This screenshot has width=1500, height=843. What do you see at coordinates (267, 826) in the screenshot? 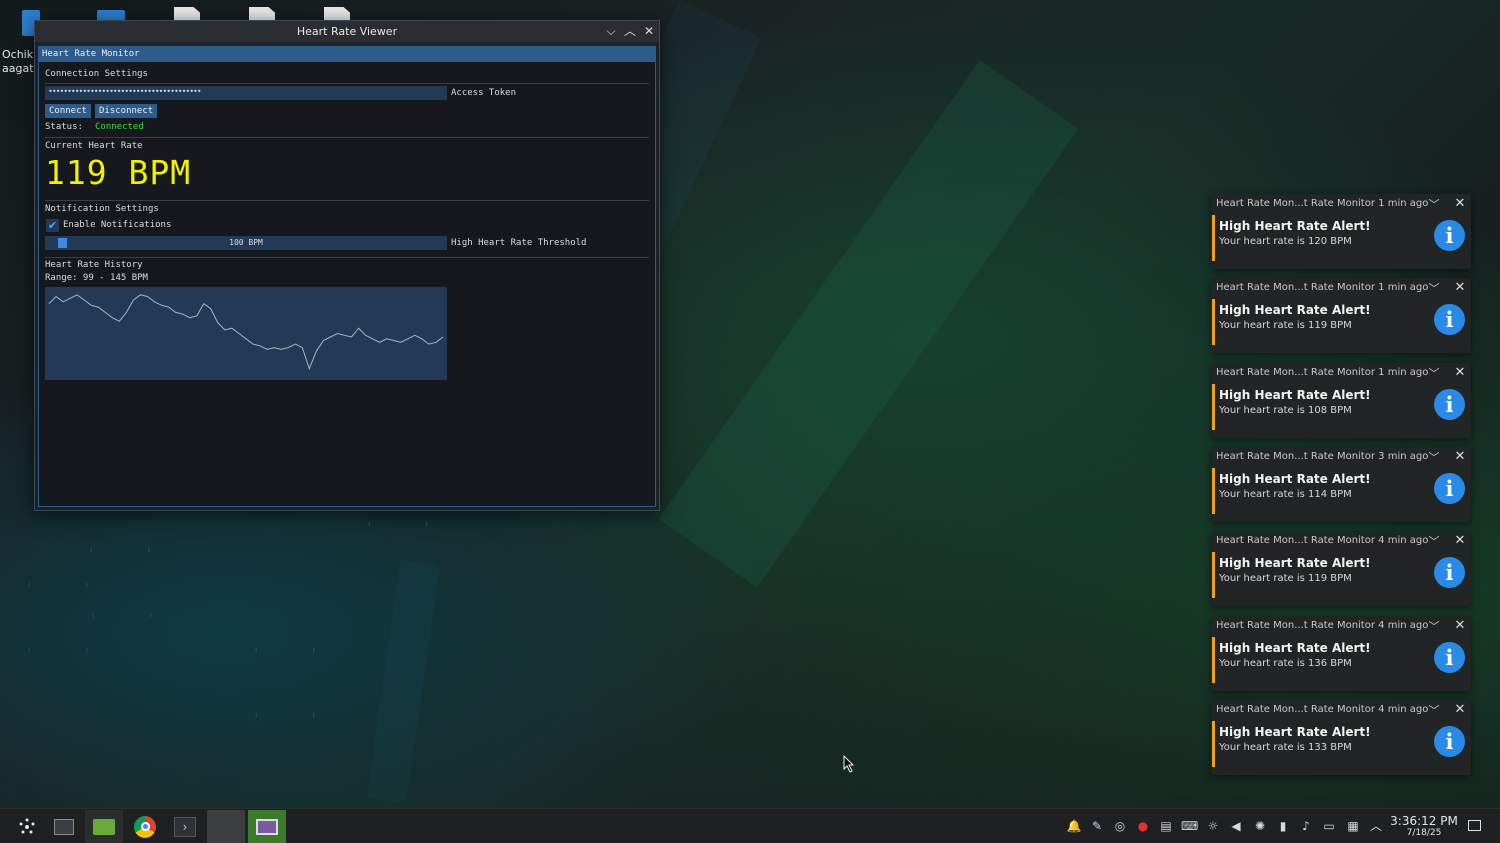
I see `heart-rate-viewer-icon` at bounding box center [267, 826].